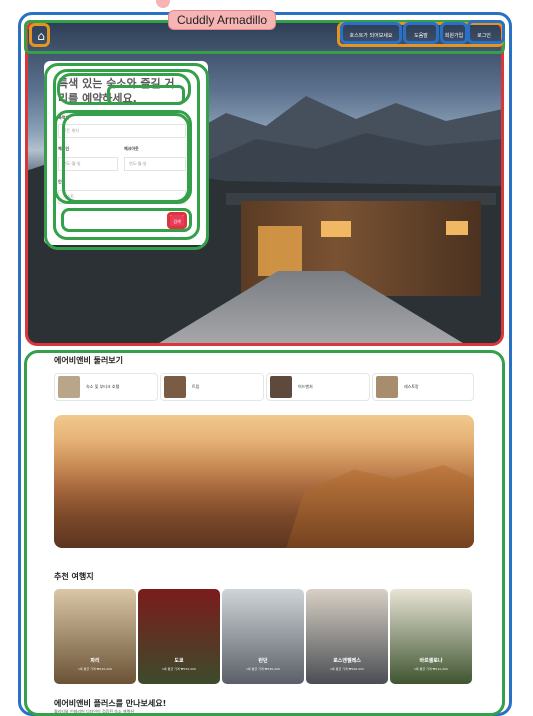 This screenshot has height=716, width=533. I want to click on signup-link-highlight-box, so click(454, 33).